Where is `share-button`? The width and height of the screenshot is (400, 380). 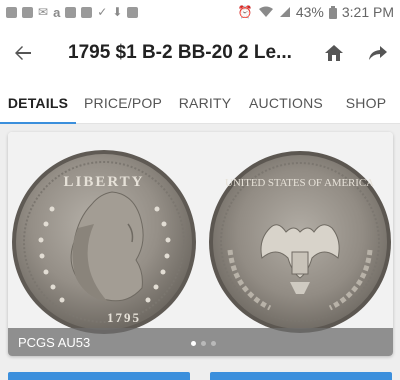
share-button is located at coordinates (378, 53).